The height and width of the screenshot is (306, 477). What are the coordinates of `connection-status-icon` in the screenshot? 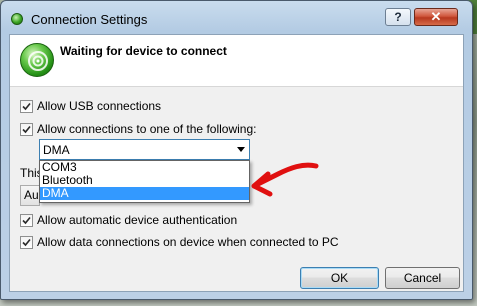 It's located at (37, 60).